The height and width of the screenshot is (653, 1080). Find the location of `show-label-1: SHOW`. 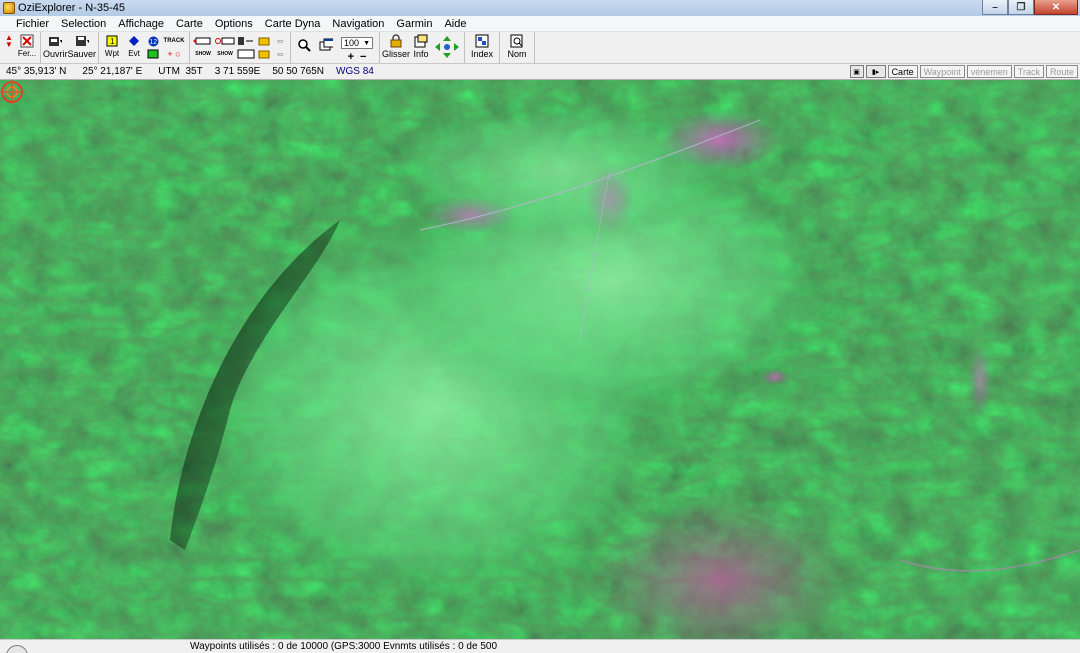

show-label-1: SHOW is located at coordinates (203, 54).